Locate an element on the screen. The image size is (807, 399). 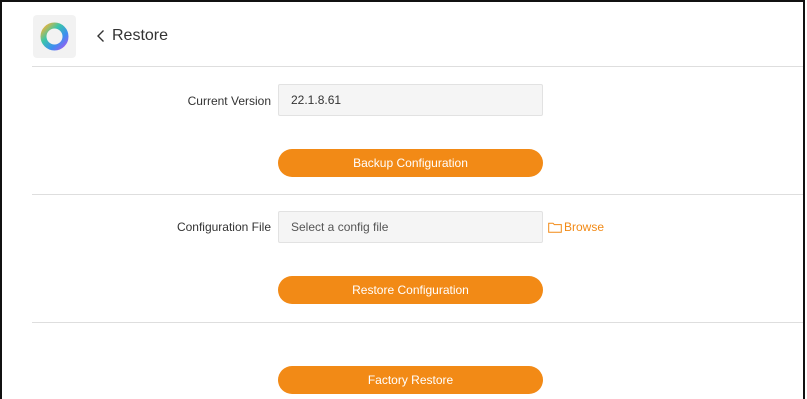
page-title: Restore is located at coordinates (140, 35).